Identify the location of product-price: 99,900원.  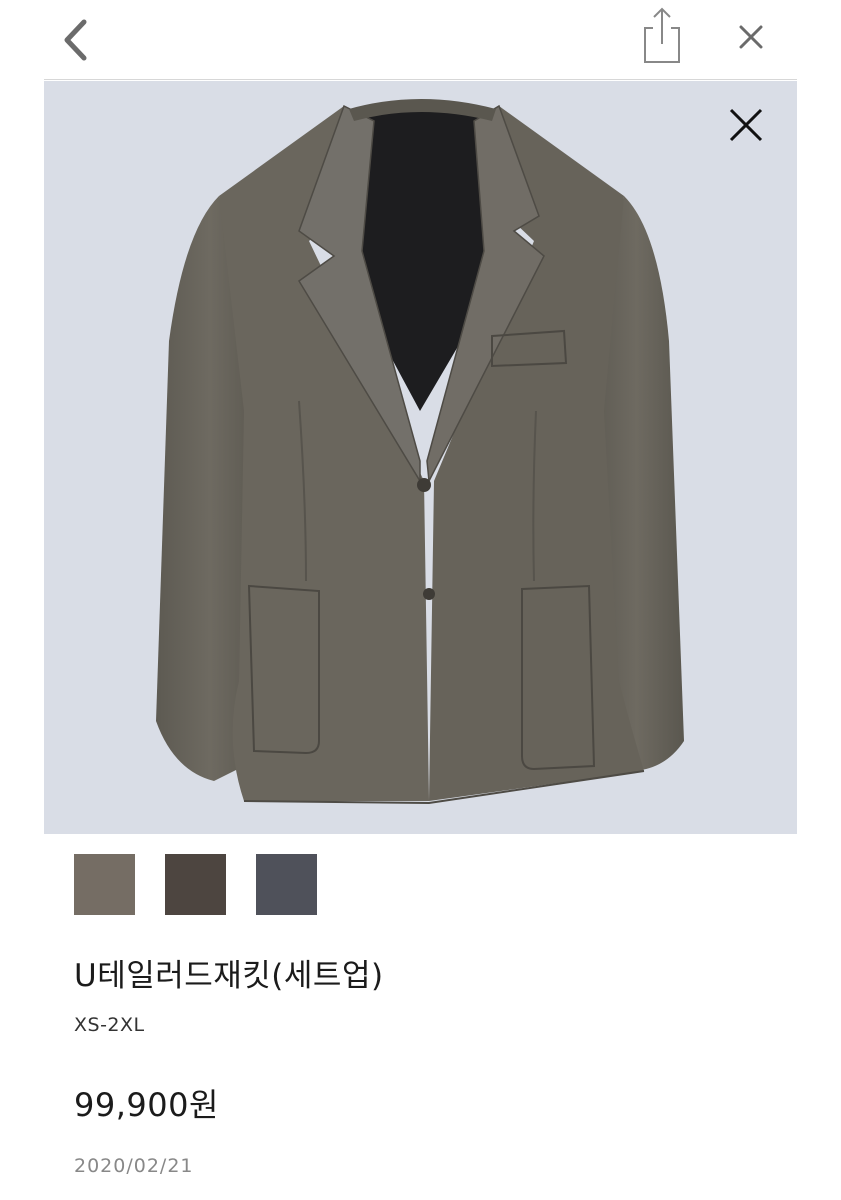
(146, 1105).